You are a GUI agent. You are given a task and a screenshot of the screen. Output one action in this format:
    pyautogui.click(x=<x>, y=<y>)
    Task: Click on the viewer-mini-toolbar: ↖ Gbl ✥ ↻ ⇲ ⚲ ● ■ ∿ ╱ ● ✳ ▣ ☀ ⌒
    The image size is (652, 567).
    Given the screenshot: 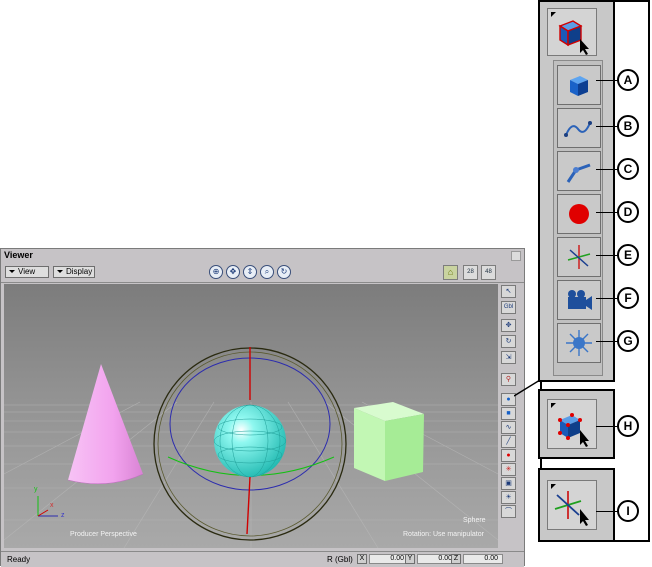 What is the action you would take?
    pyautogui.click(x=509, y=402)
    